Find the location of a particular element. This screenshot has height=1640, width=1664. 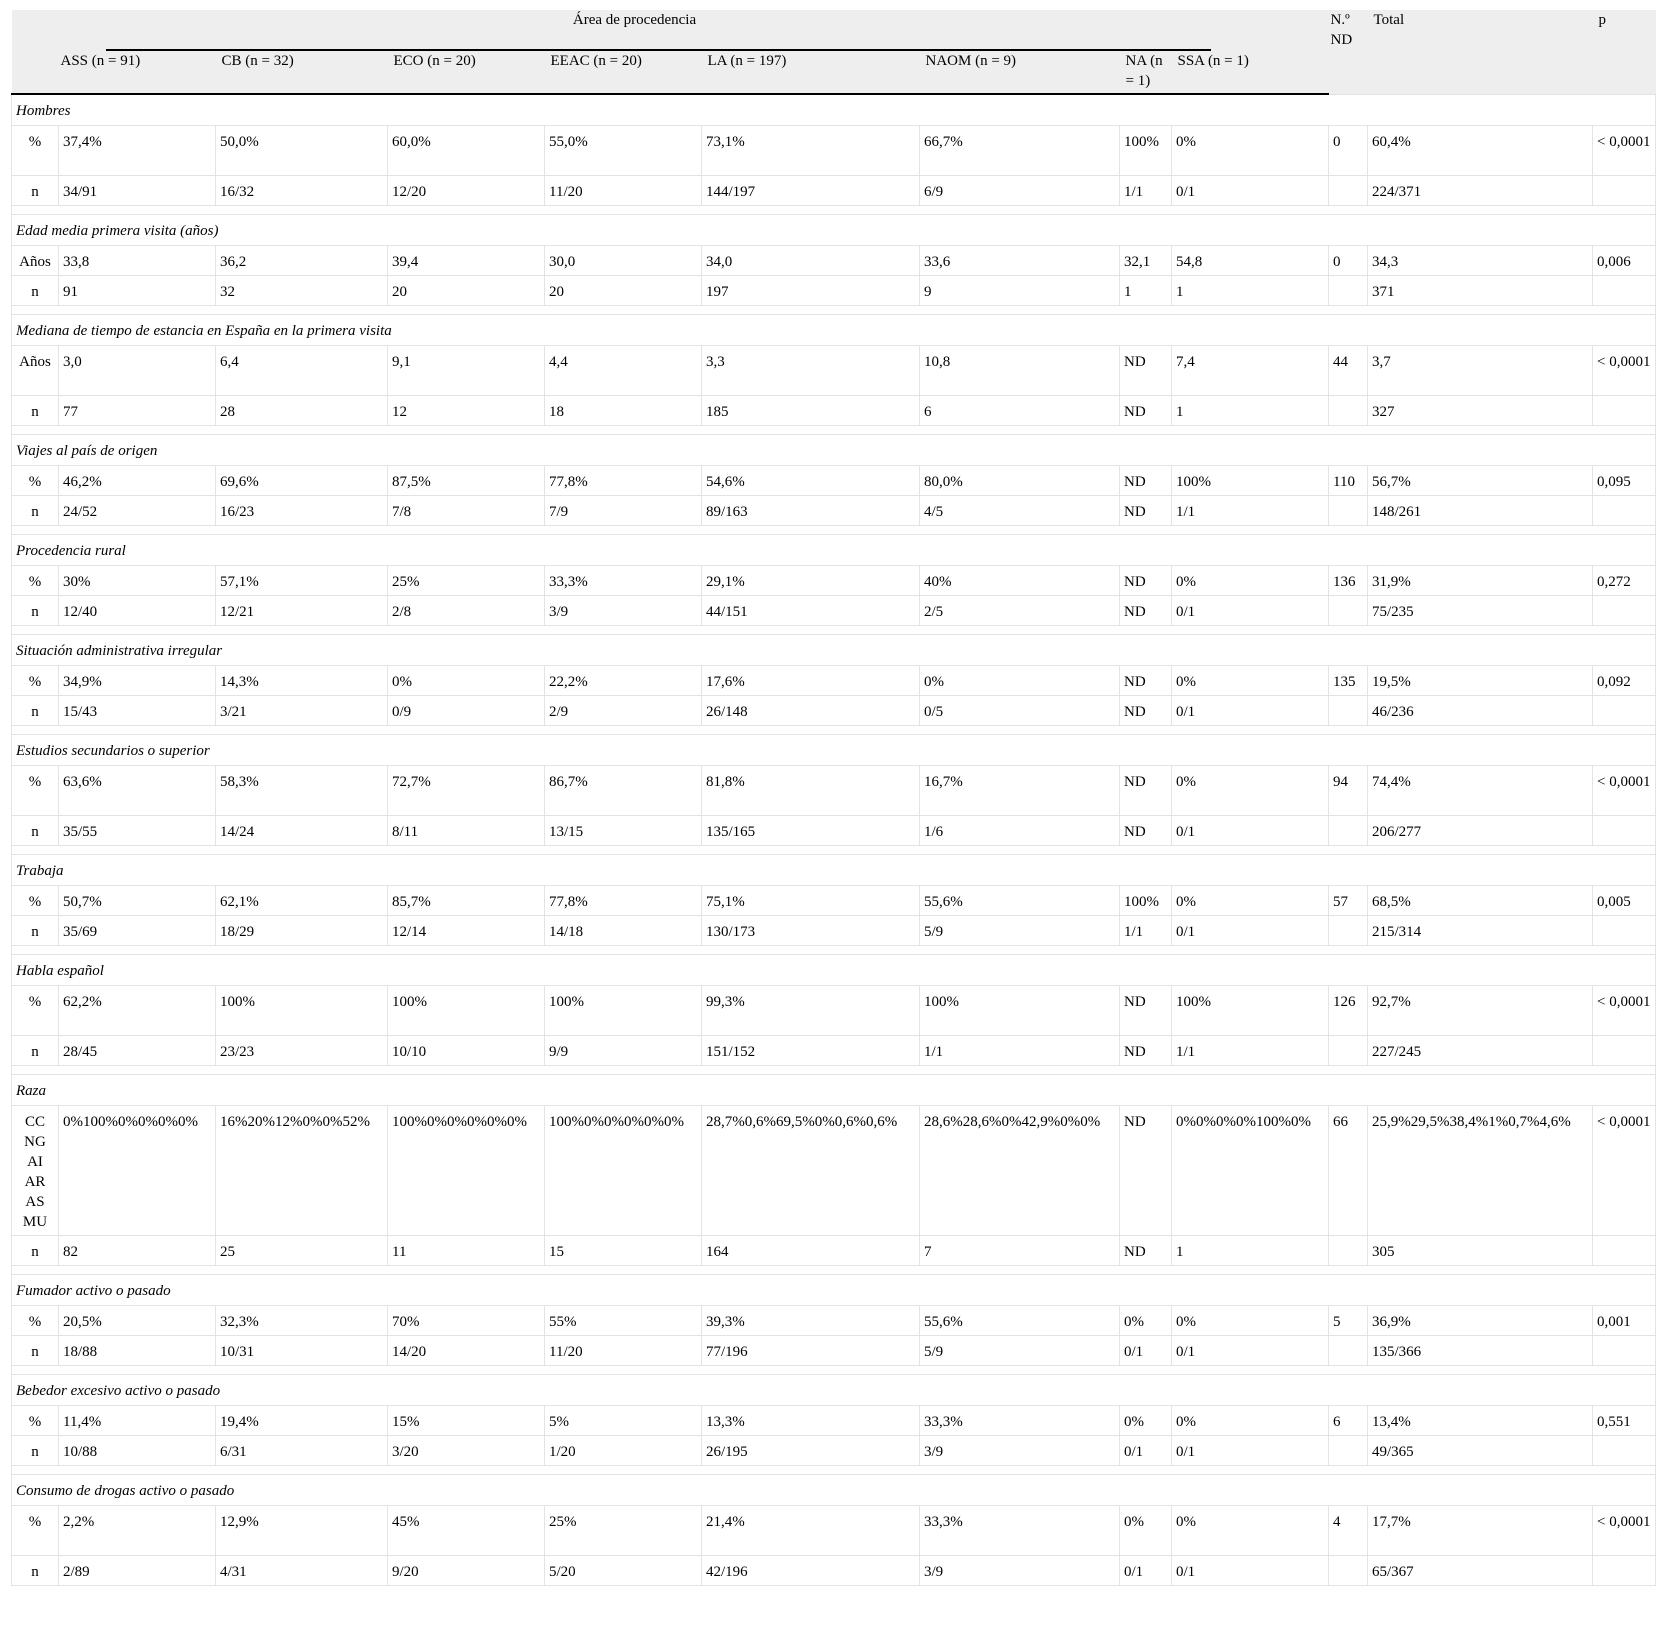

value-la: 77/196 is located at coordinates (810, 1350).